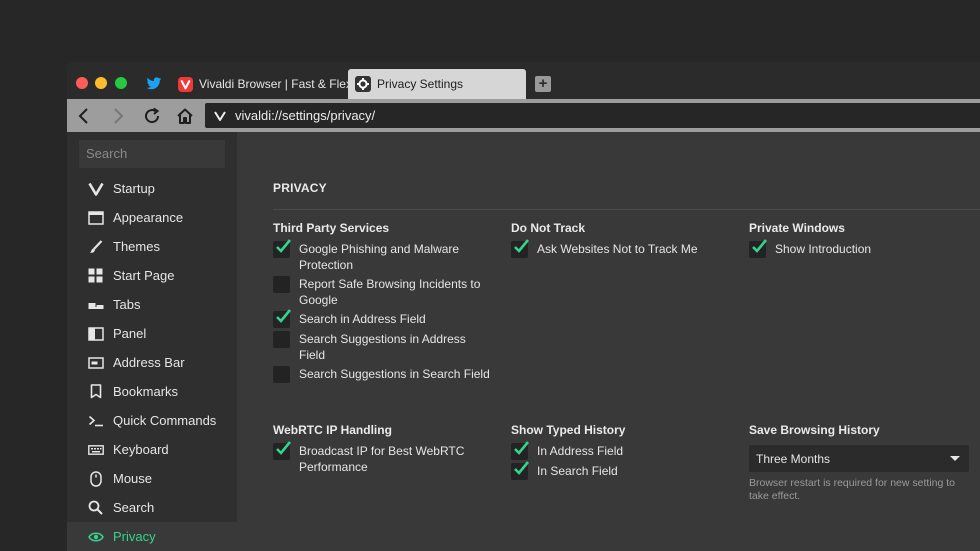 This screenshot has width=980, height=551. Describe the element at coordinates (165, 420) in the screenshot. I see `sidebar-item-label: Quick Commands` at that location.